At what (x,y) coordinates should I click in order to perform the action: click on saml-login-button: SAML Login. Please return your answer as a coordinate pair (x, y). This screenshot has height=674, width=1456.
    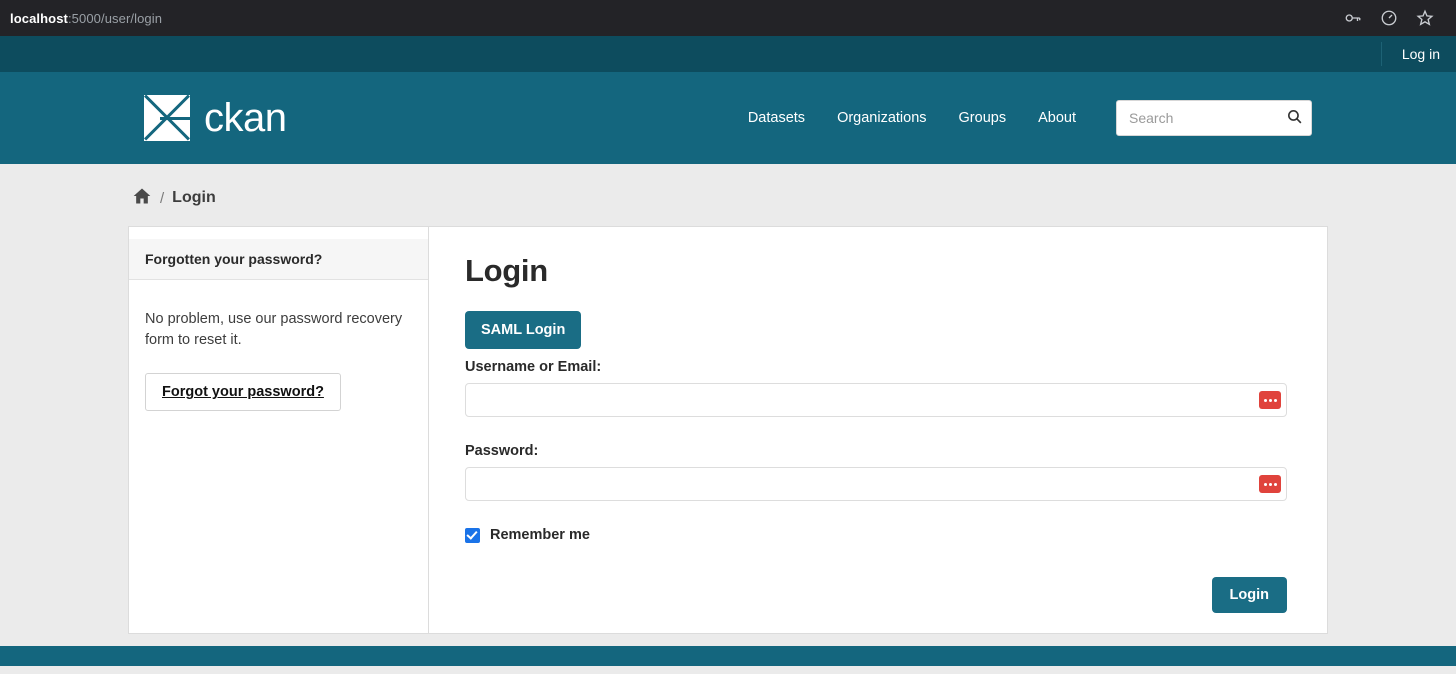
    Looking at the image, I should click on (523, 330).